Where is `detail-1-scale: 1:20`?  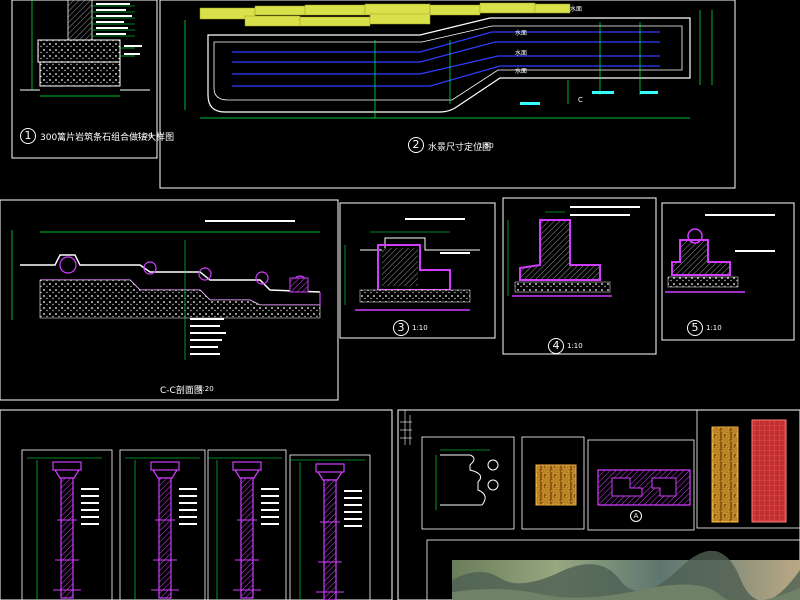 detail-1-scale: 1:20 is located at coordinates (145, 136).